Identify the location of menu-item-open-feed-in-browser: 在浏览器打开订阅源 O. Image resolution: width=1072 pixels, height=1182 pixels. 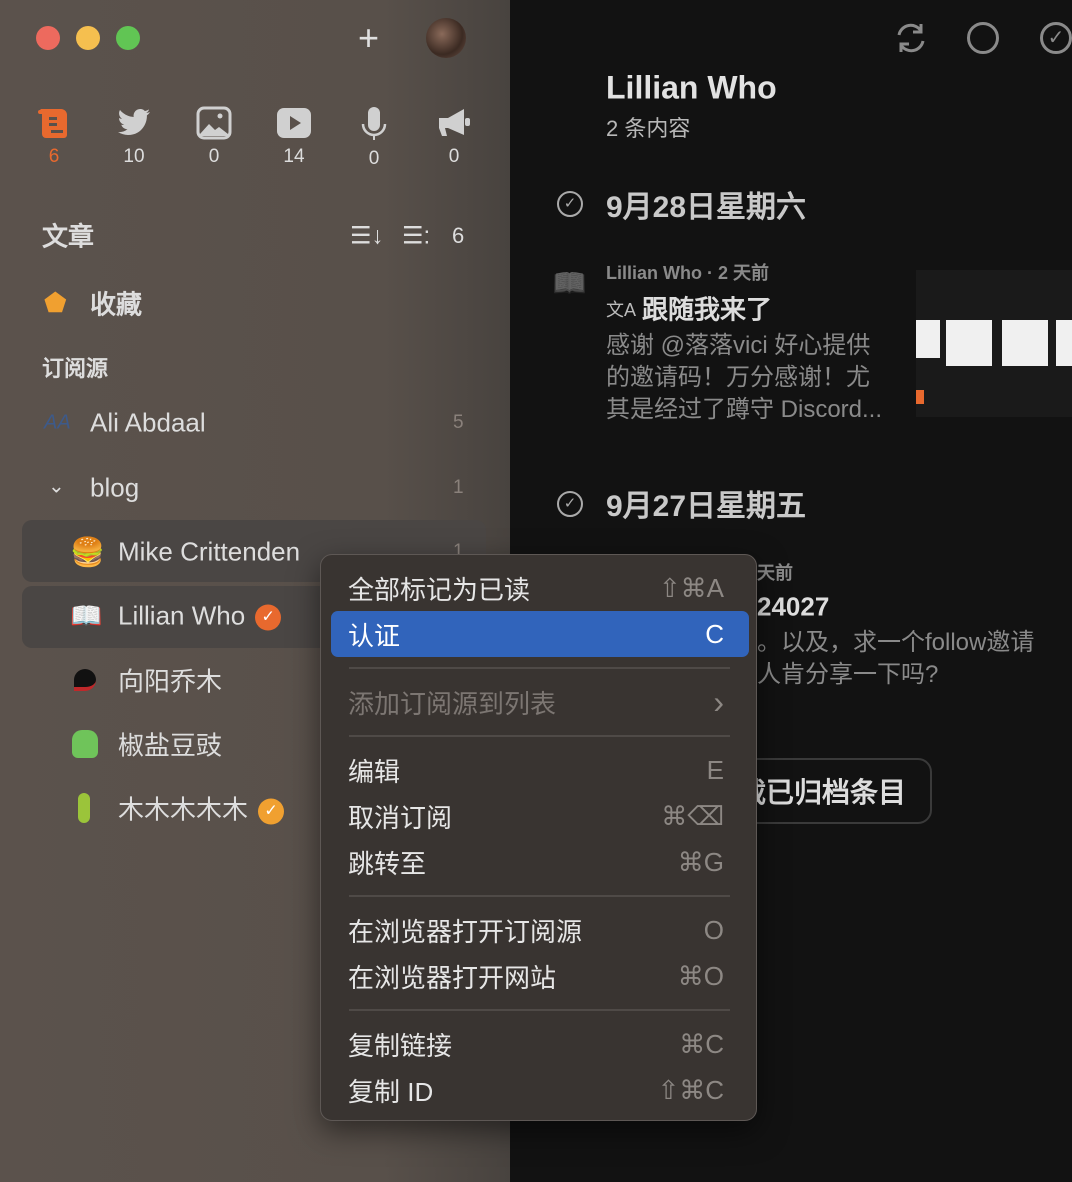
(536, 930).